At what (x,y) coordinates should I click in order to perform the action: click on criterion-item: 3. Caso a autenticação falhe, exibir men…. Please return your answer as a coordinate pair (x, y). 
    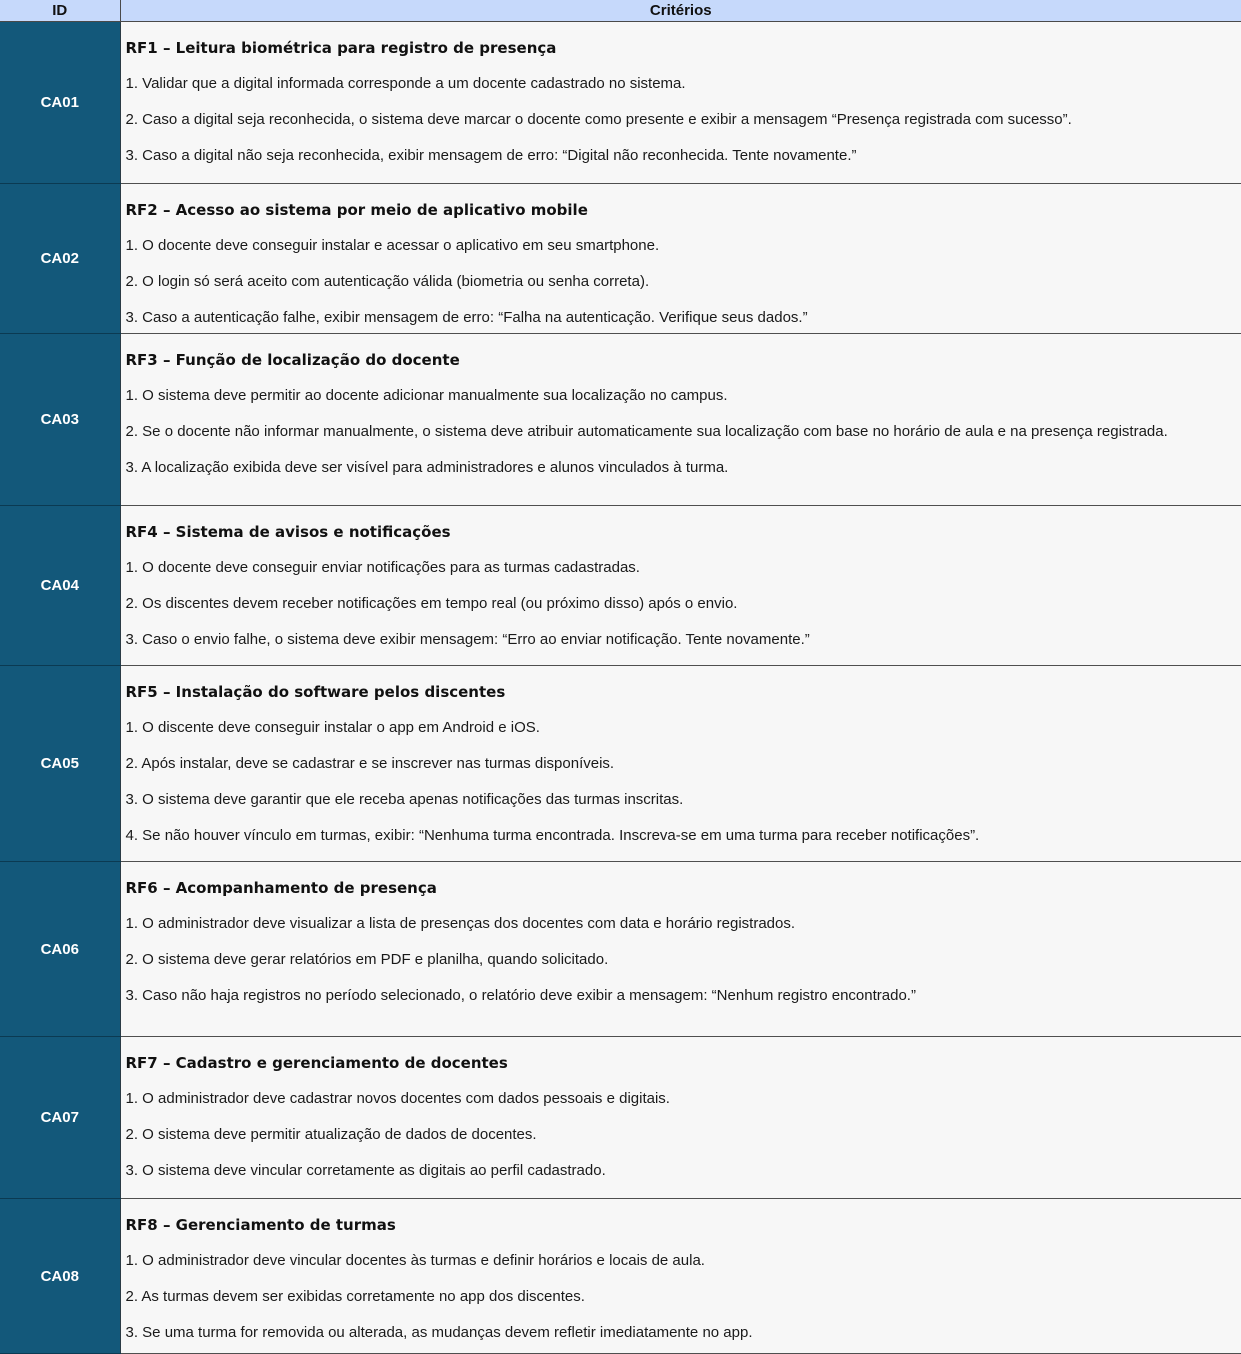
    Looking at the image, I should click on (683, 318).